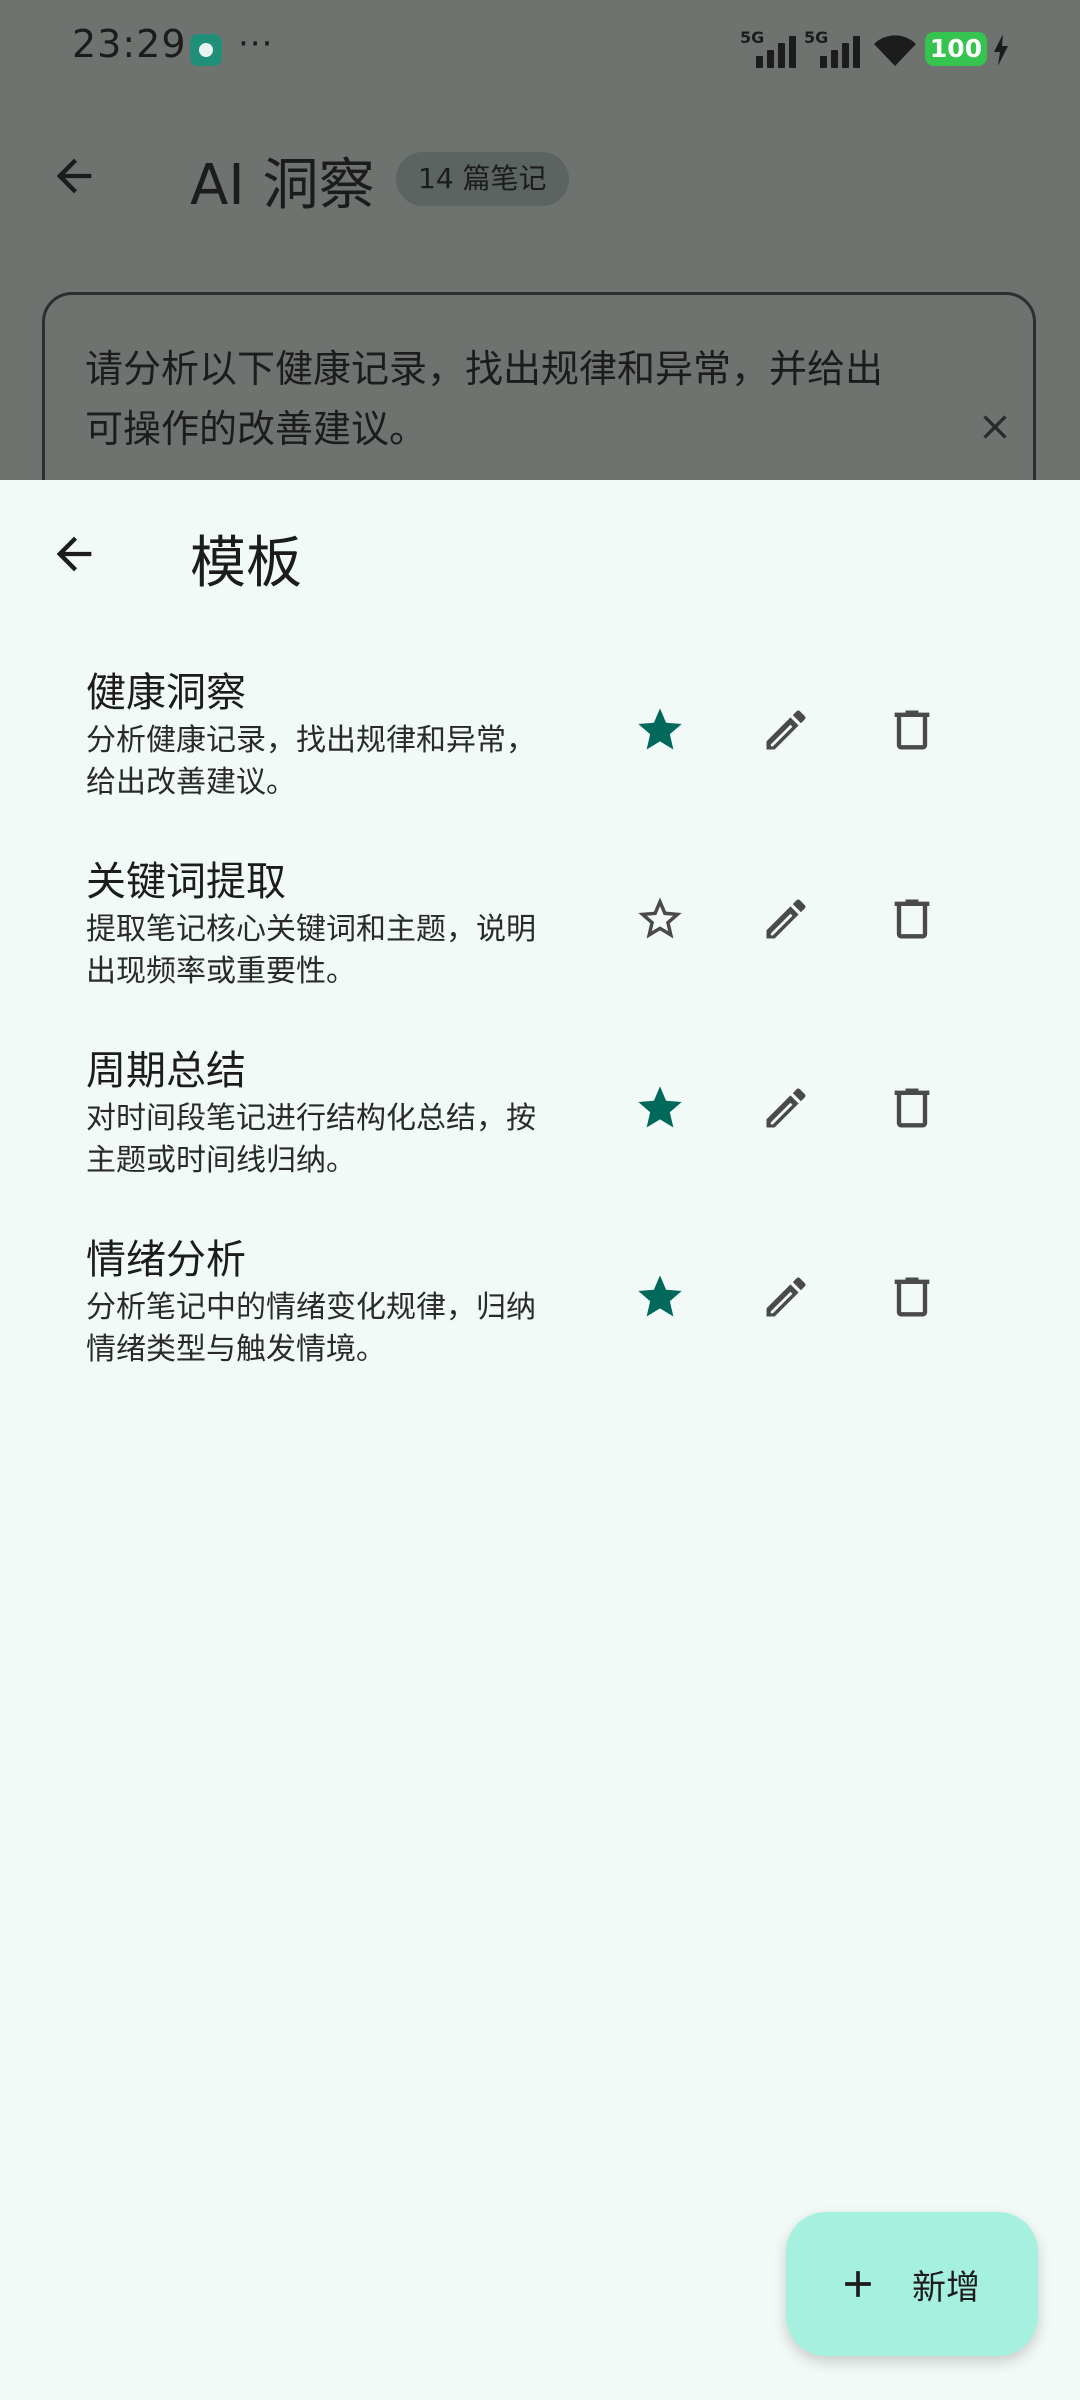 This screenshot has height=2400, width=1080. What do you see at coordinates (282, 185) in the screenshot?
I see `page-title: AI 洞察` at bounding box center [282, 185].